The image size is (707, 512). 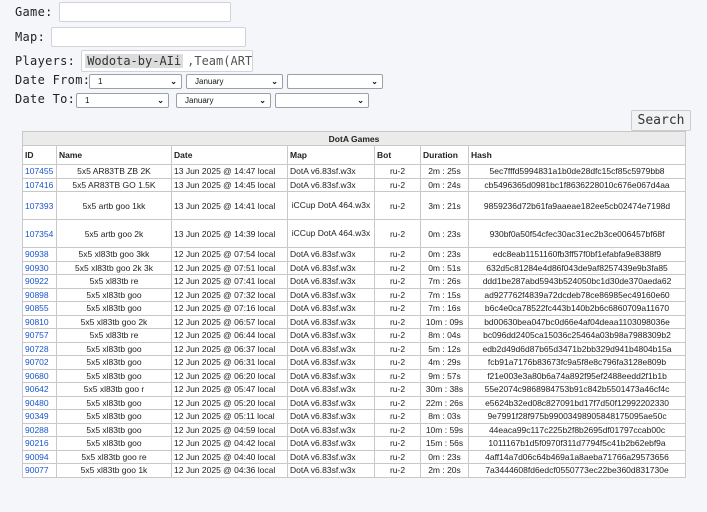 I want to click on game-id-link: 107455, so click(x=39, y=171).